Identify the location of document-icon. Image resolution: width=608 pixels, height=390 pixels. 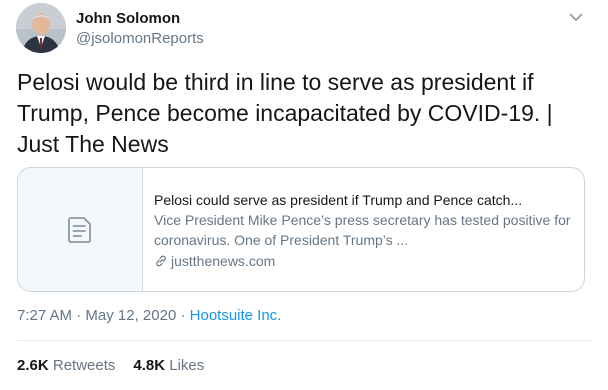
(79, 229).